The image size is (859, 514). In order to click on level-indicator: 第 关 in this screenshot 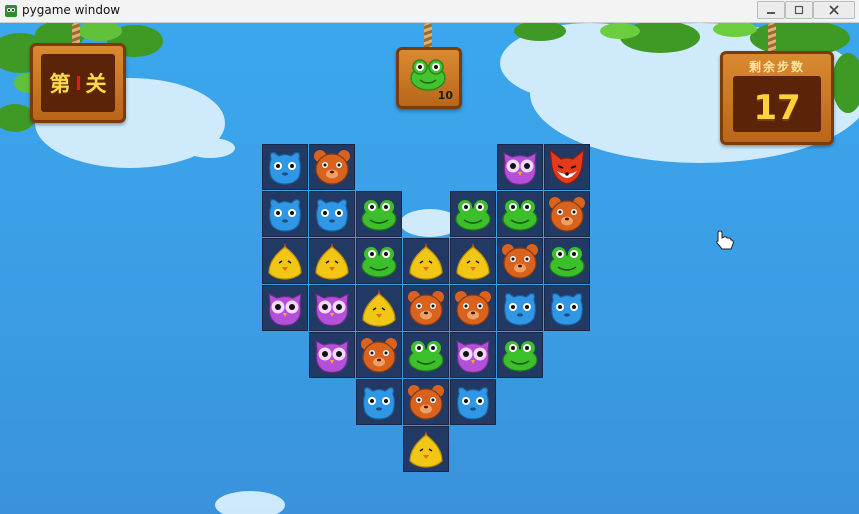, I will do `click(78, 83)`.